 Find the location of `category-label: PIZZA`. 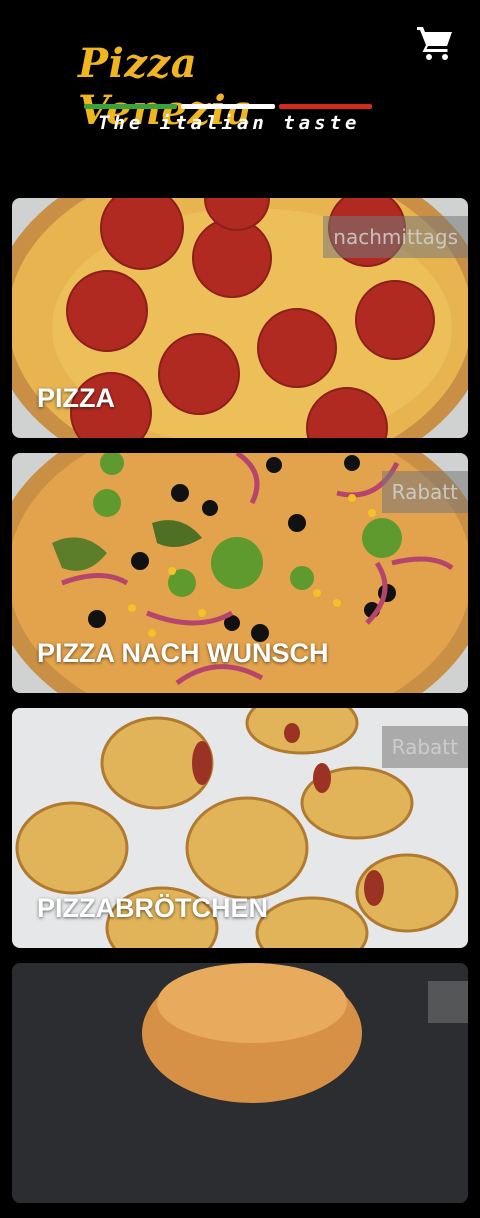

category-label: PIZZA is located at coordinates (76, 398).